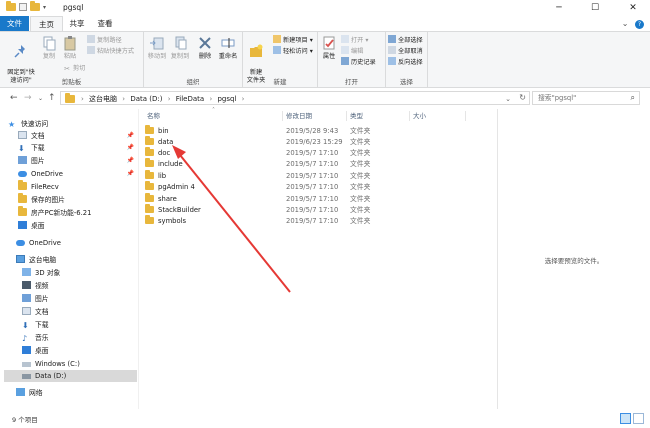  Describe the element at coordinates (41, 273) in the screenshot. I see `nav-item-3d-objects: 3D 对象` at that location.